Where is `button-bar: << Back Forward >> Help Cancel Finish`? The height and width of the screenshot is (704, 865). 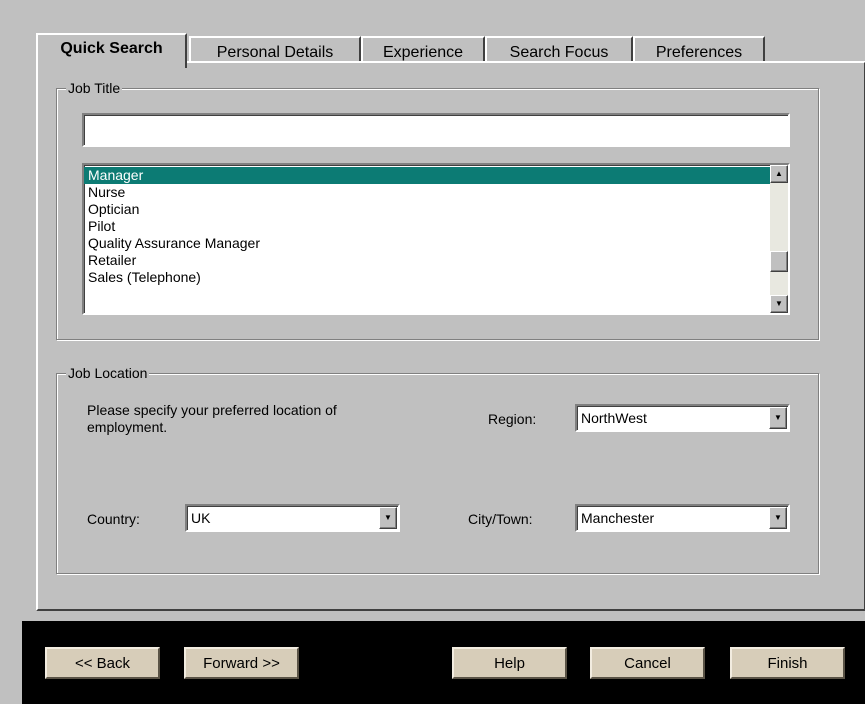 button-bar: << Back Forward >> Help Cancel Finish is located at coordinates (443, 662).